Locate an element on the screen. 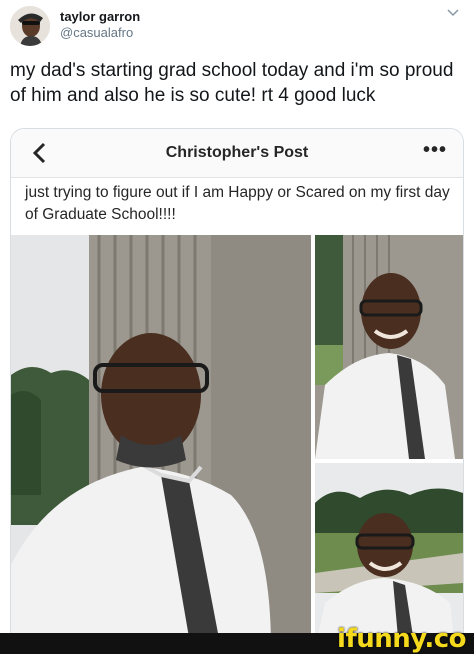 The height and width of the screenshot is (654, 474). side-photo-bottom is located at coordinates (389, 556).